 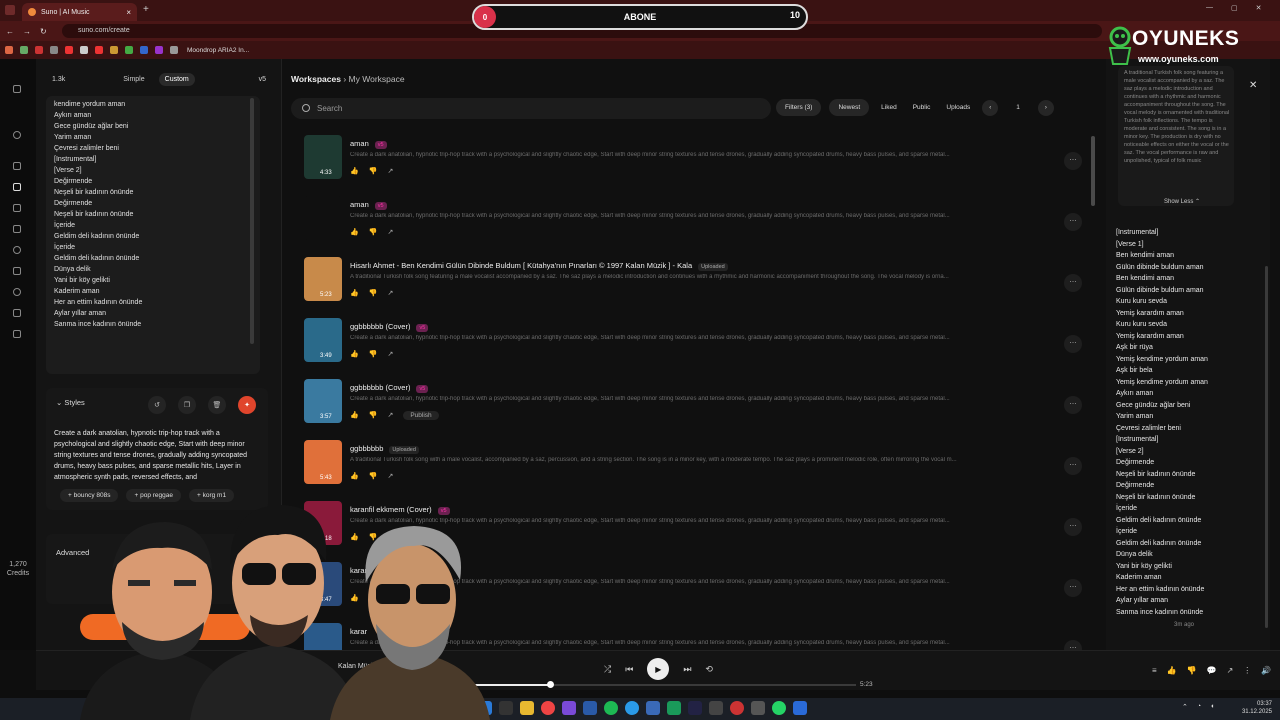 What do you see at coordinates (687, 669) in the screenshot?
I see `next-icon: ⏭` at bounding box center [687, 669].